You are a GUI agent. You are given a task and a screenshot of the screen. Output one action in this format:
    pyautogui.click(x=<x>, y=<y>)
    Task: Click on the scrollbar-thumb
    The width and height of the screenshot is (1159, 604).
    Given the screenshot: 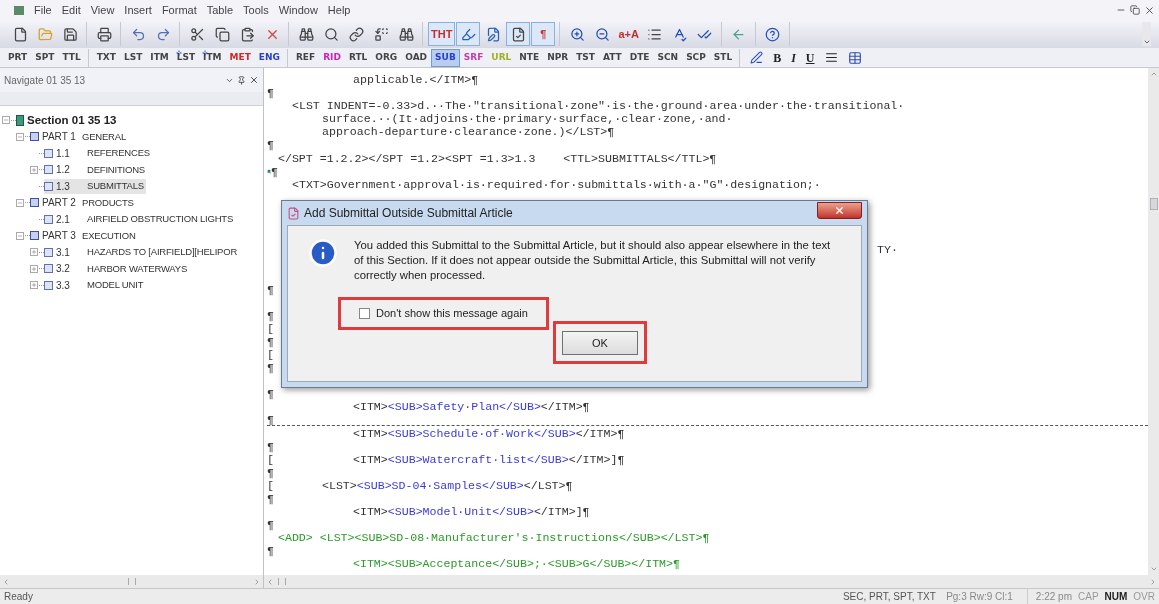 What is the action you would take?
    pyautogui.click(x=1153, y=204)
    